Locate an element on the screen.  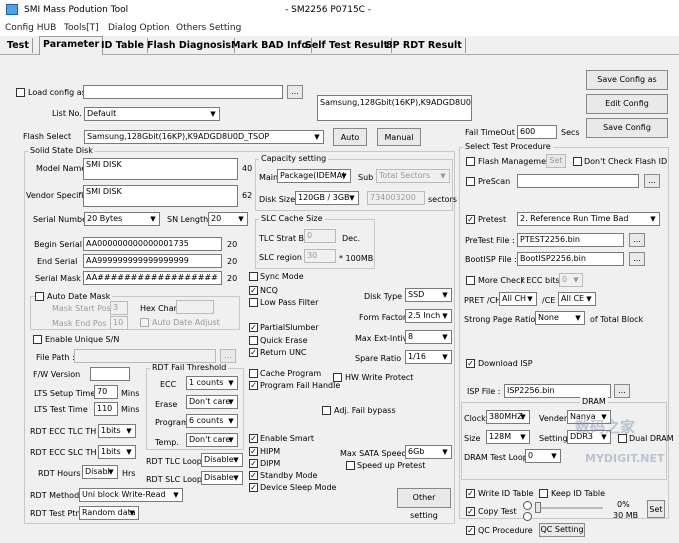
rdt-tlc-loops-select: Disable ▼ is located at coordinates (222, 460).